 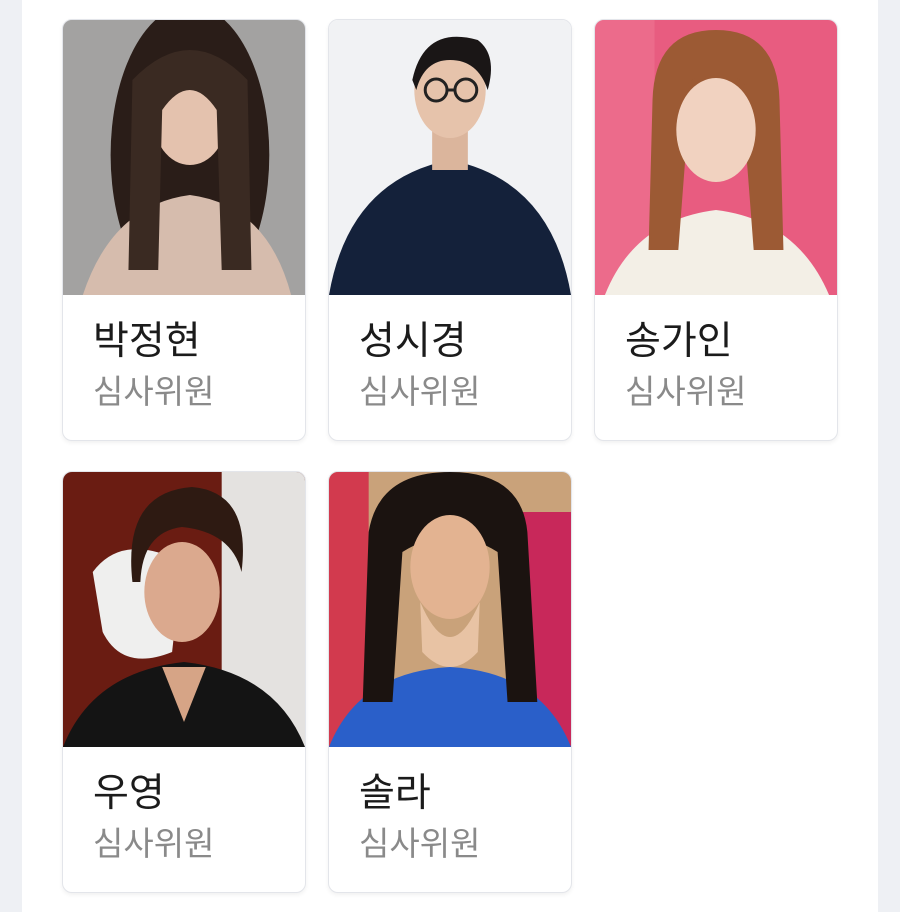 I want to click on judge-info-2: 성시경 심사위원, so click(x=450, y=355).